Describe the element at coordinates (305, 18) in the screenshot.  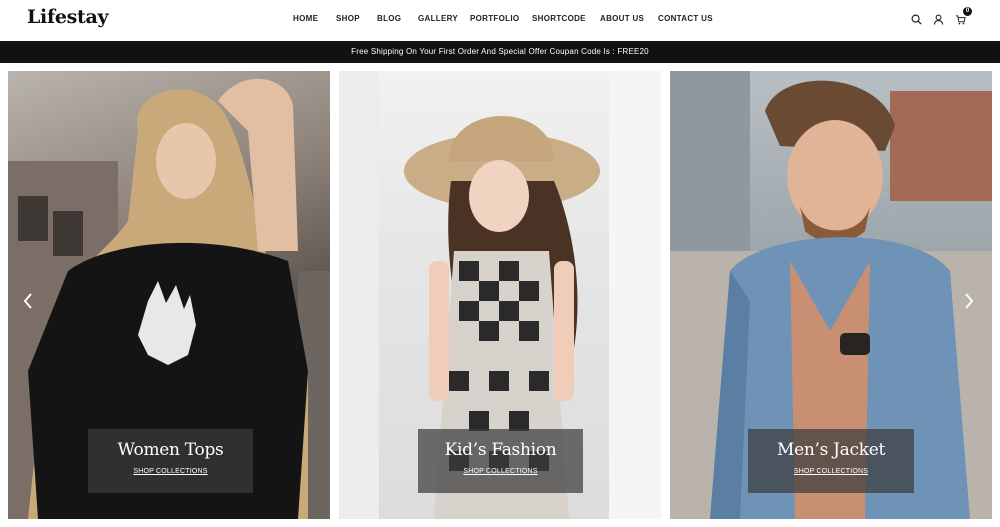
I see `nav-item-home: HOME` at that location.